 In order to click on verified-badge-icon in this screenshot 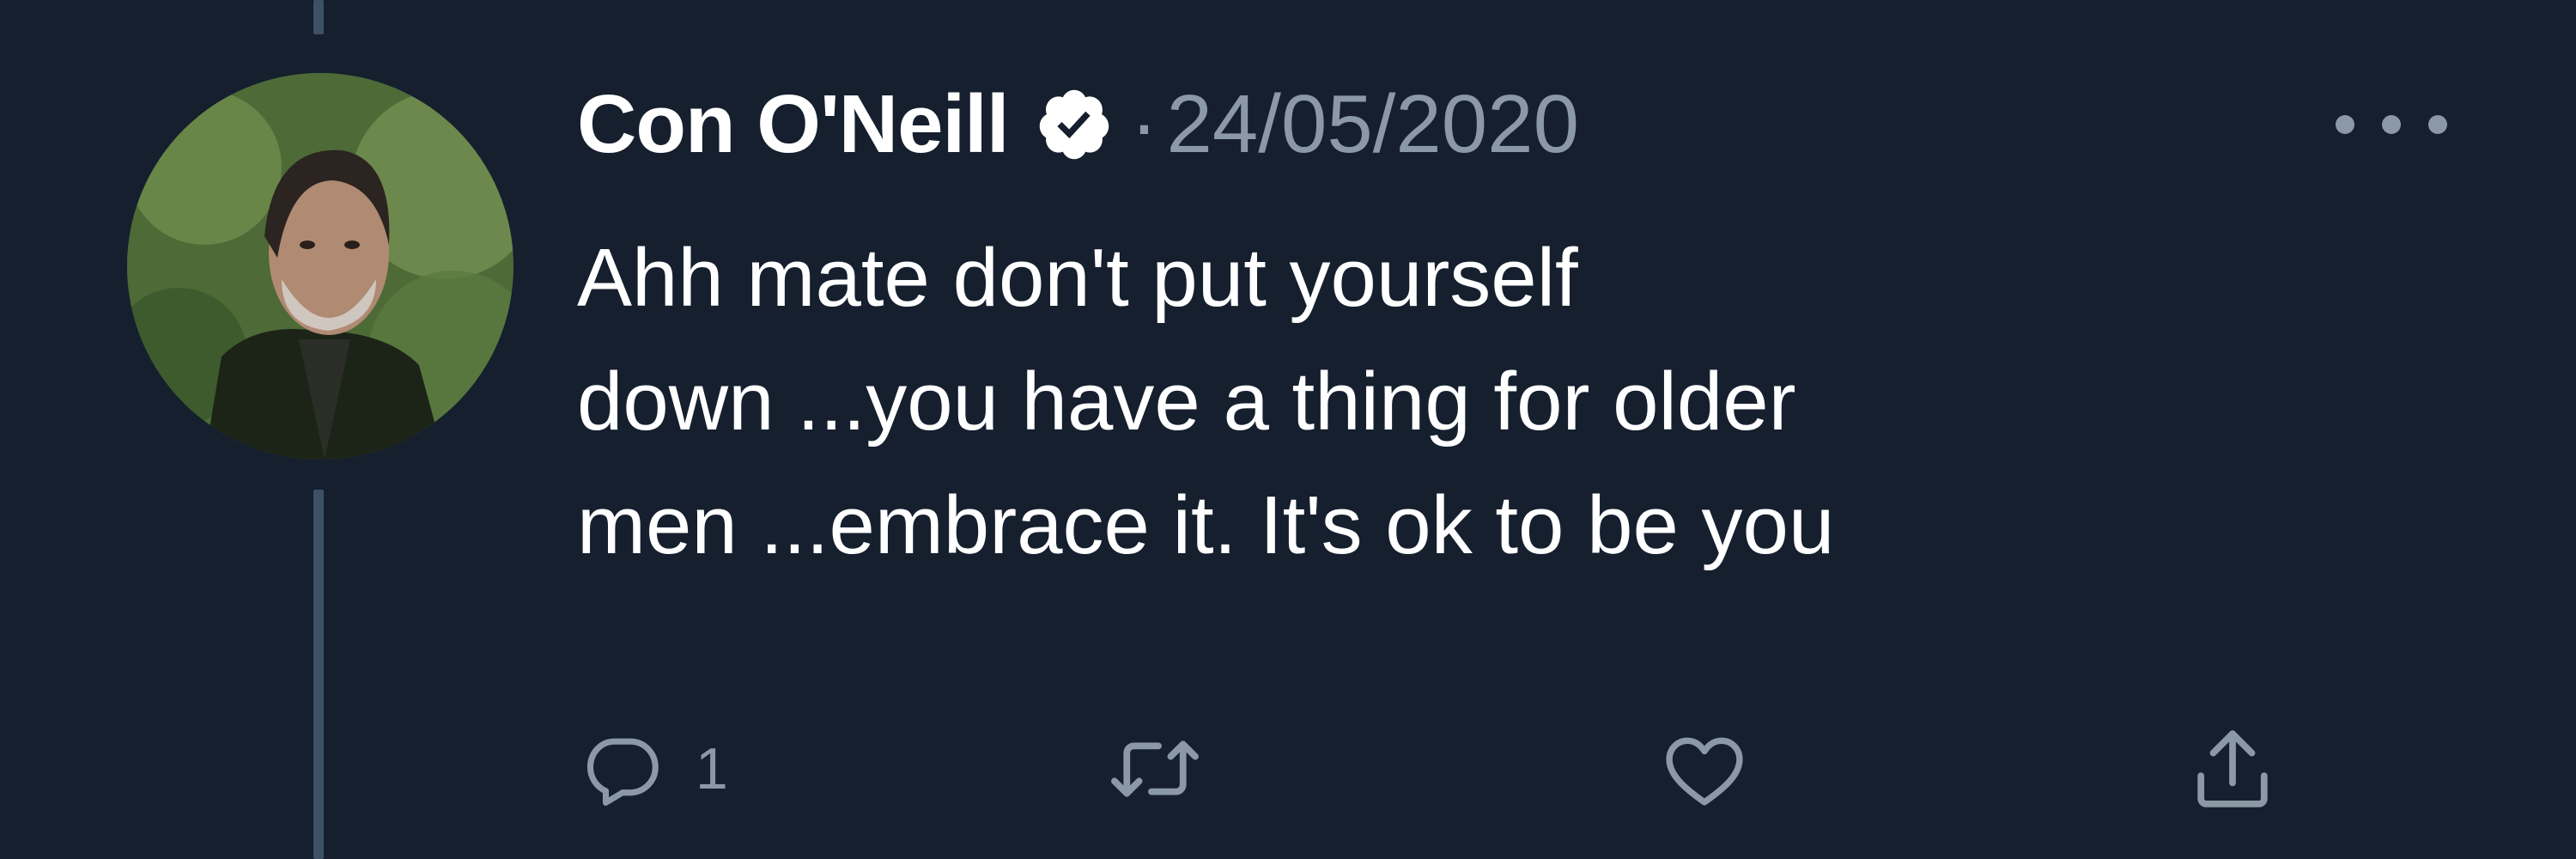, I will do `click(1074, 124)`.